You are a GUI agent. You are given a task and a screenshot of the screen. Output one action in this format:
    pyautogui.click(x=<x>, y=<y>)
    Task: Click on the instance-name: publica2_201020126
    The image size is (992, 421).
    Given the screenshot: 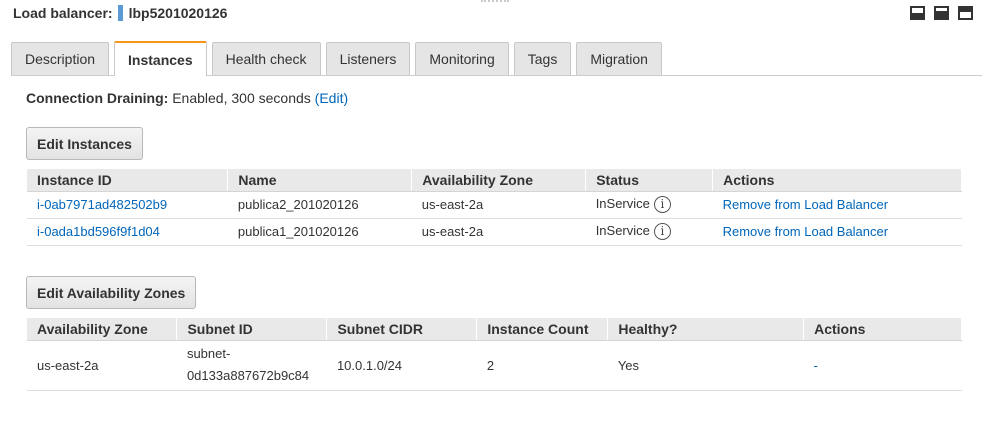 What is the action you would take?
    pyautogui.click(x=319, y=205)
    